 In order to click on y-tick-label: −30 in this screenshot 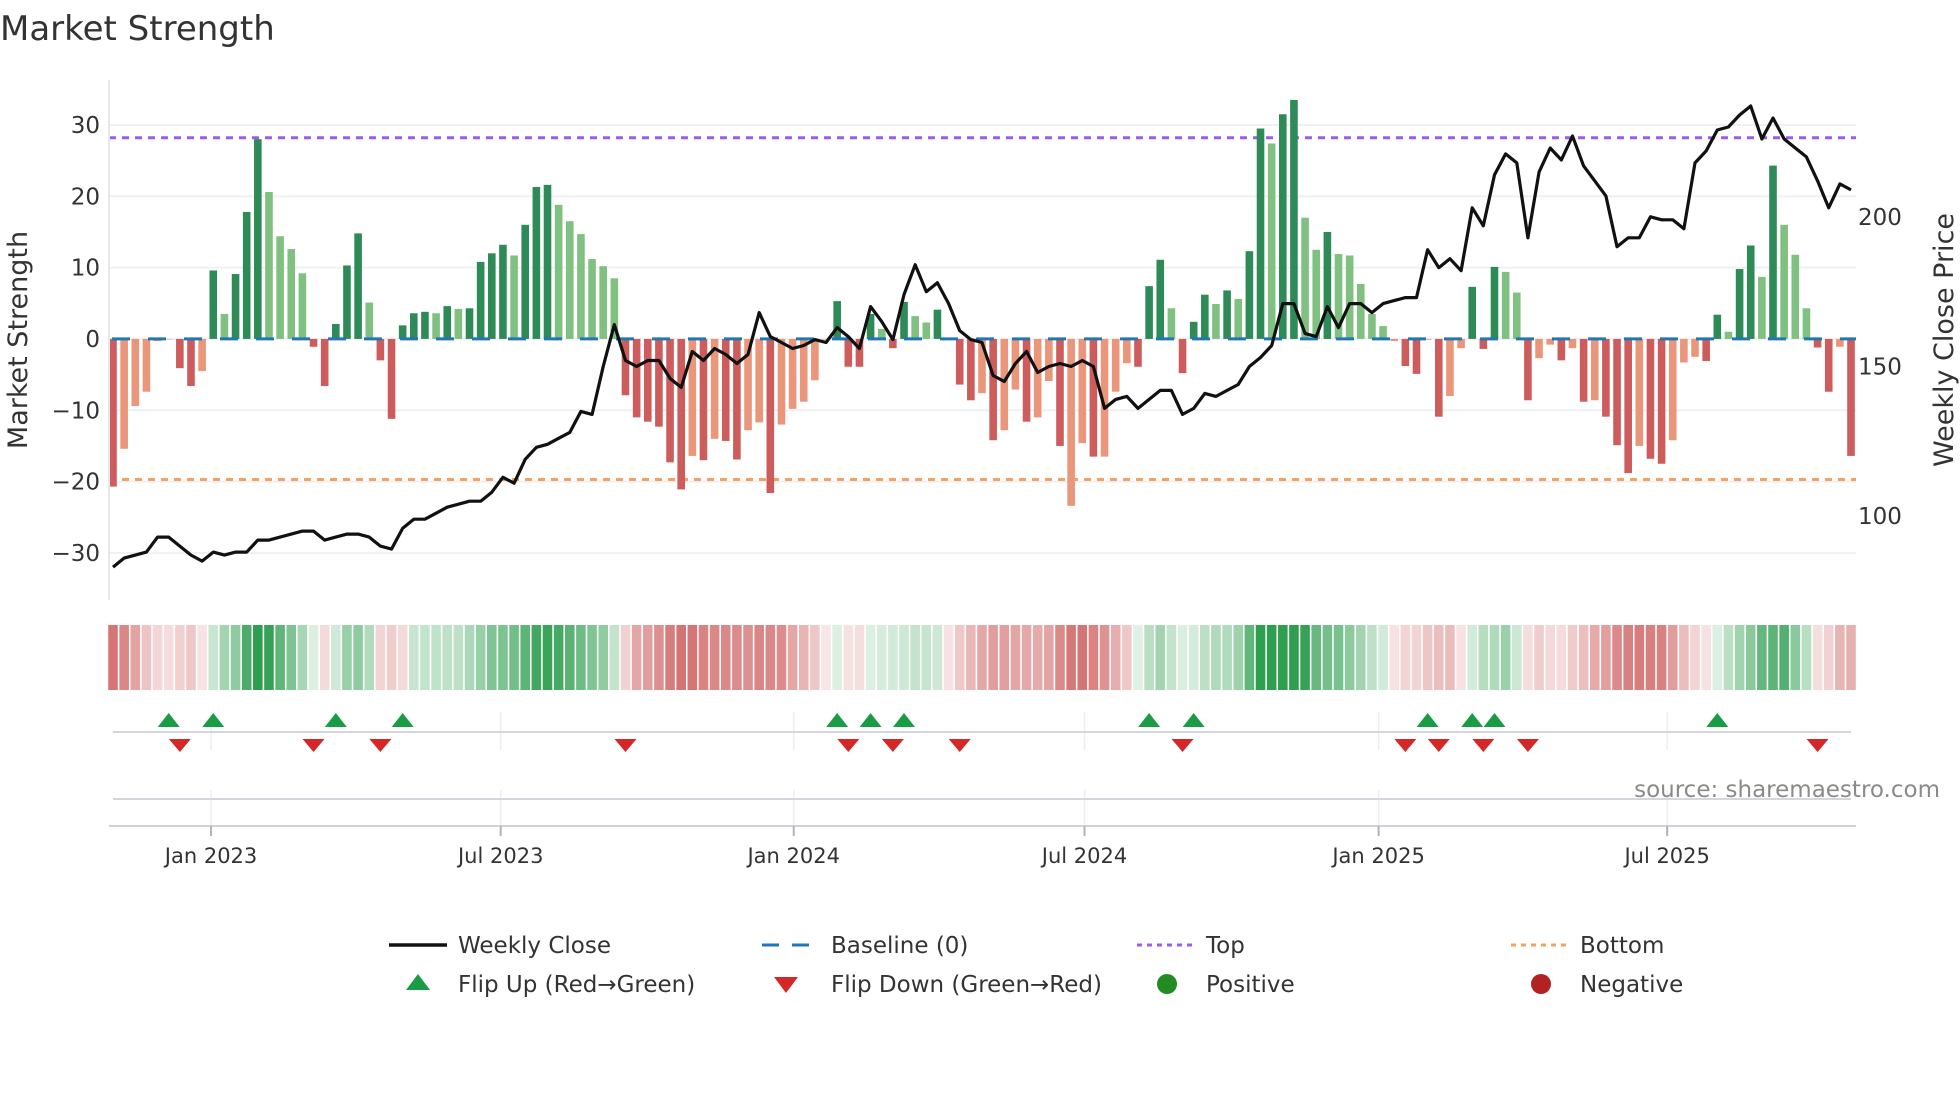, I will do `click(75, 554)`.